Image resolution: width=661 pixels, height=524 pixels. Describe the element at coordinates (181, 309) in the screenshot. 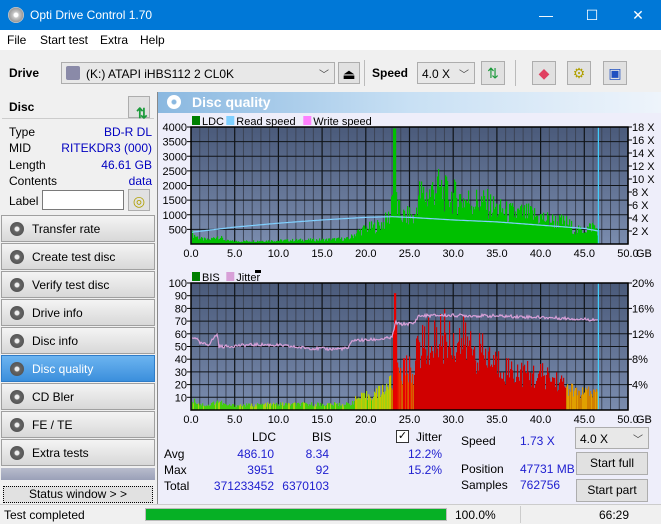

I see `y-tick-label: 80` at that location.